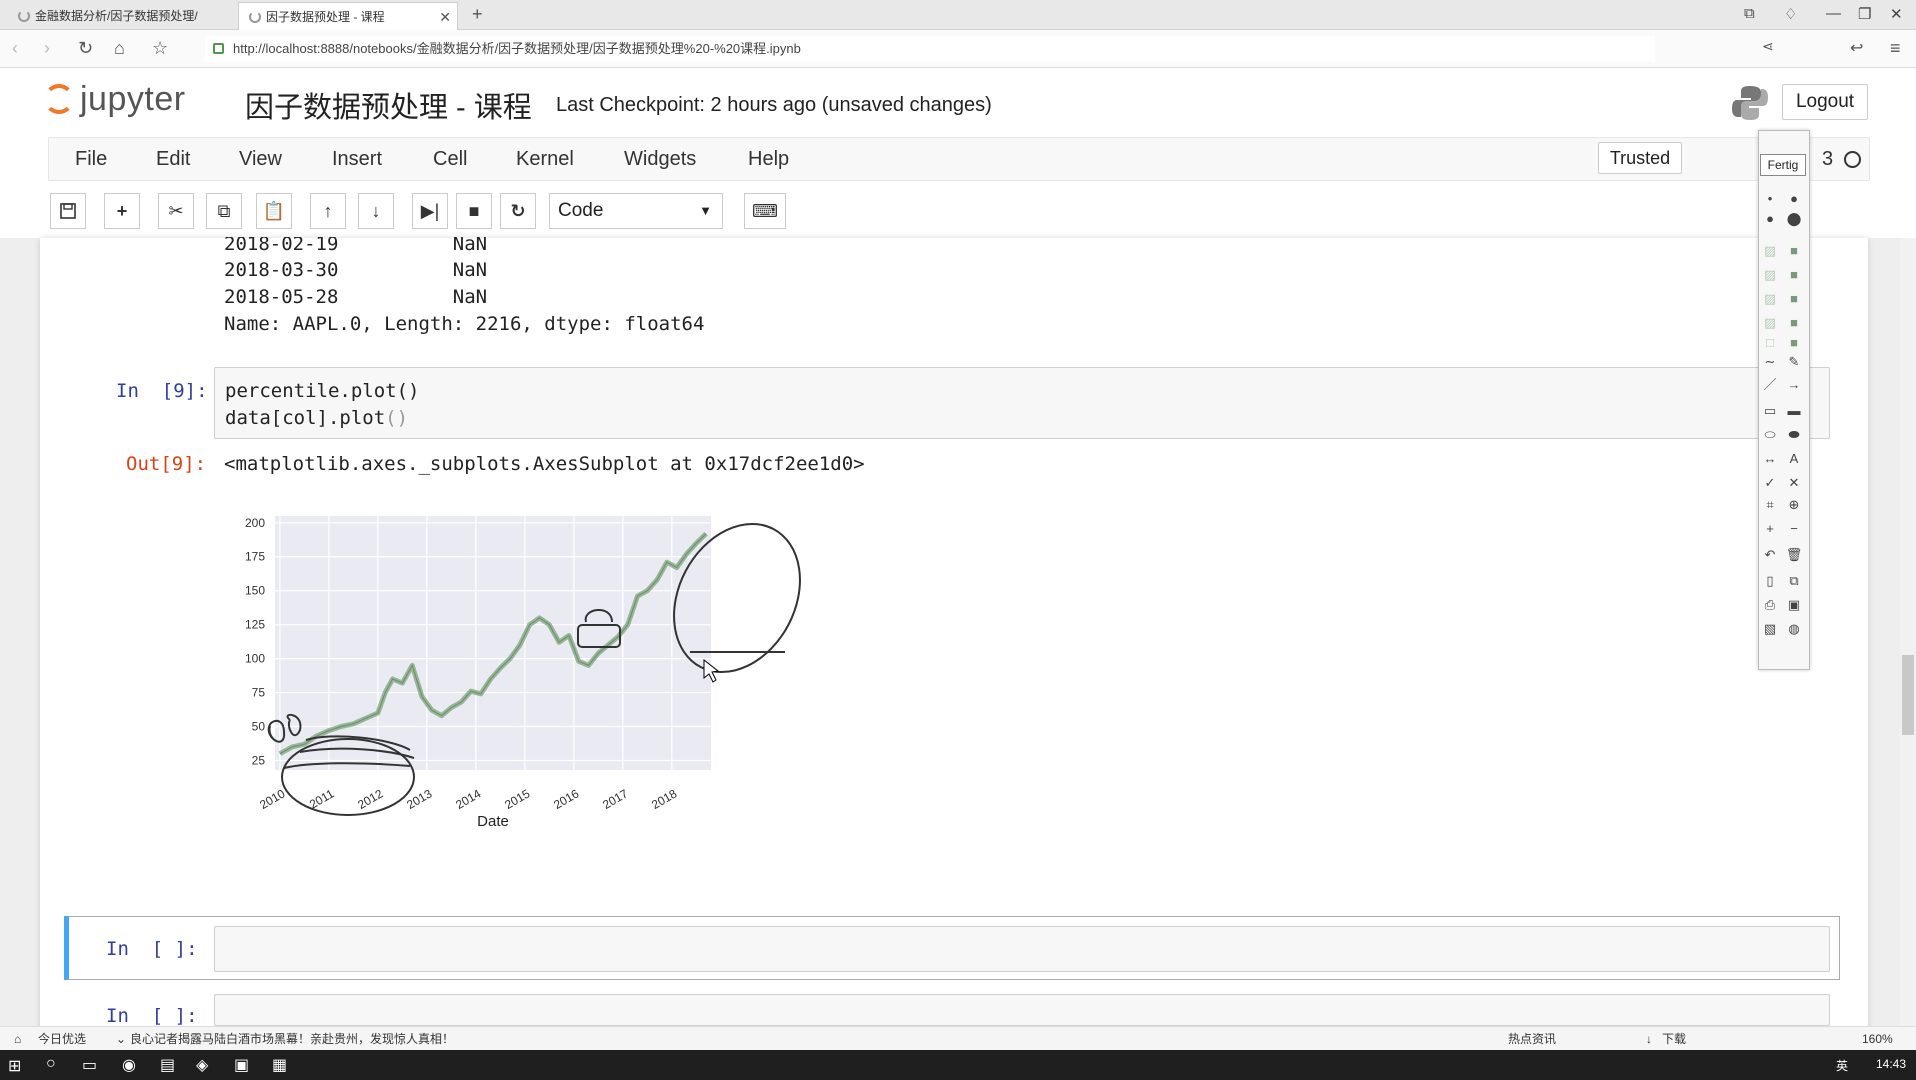 The image size is (1916, 1080). Describe the element at coordinates (348, 16) in the screenshot. I see `browser-tab-2: 因子数据预处理 - 课程 ✕` at that location.